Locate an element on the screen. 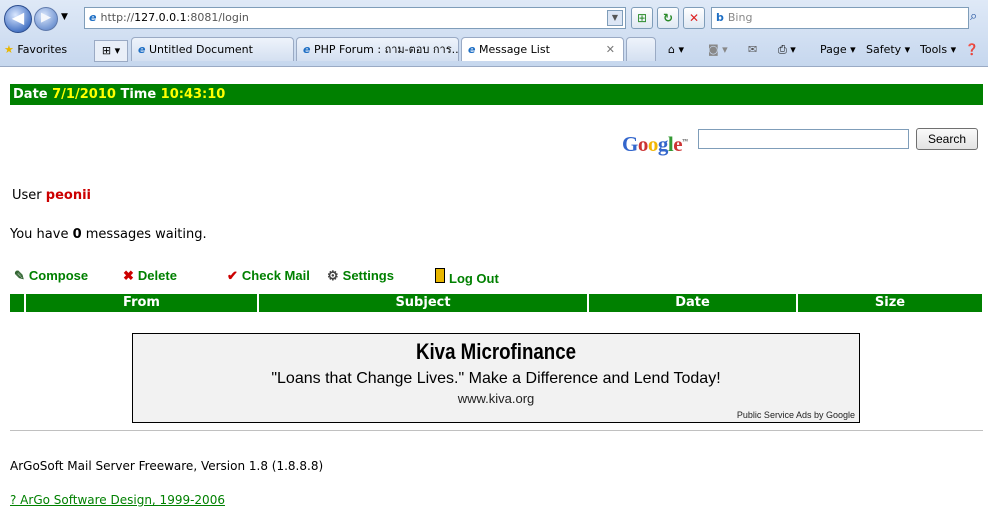  tab-untitled-document: e Untitled Document is located at coordinates (212, 49).